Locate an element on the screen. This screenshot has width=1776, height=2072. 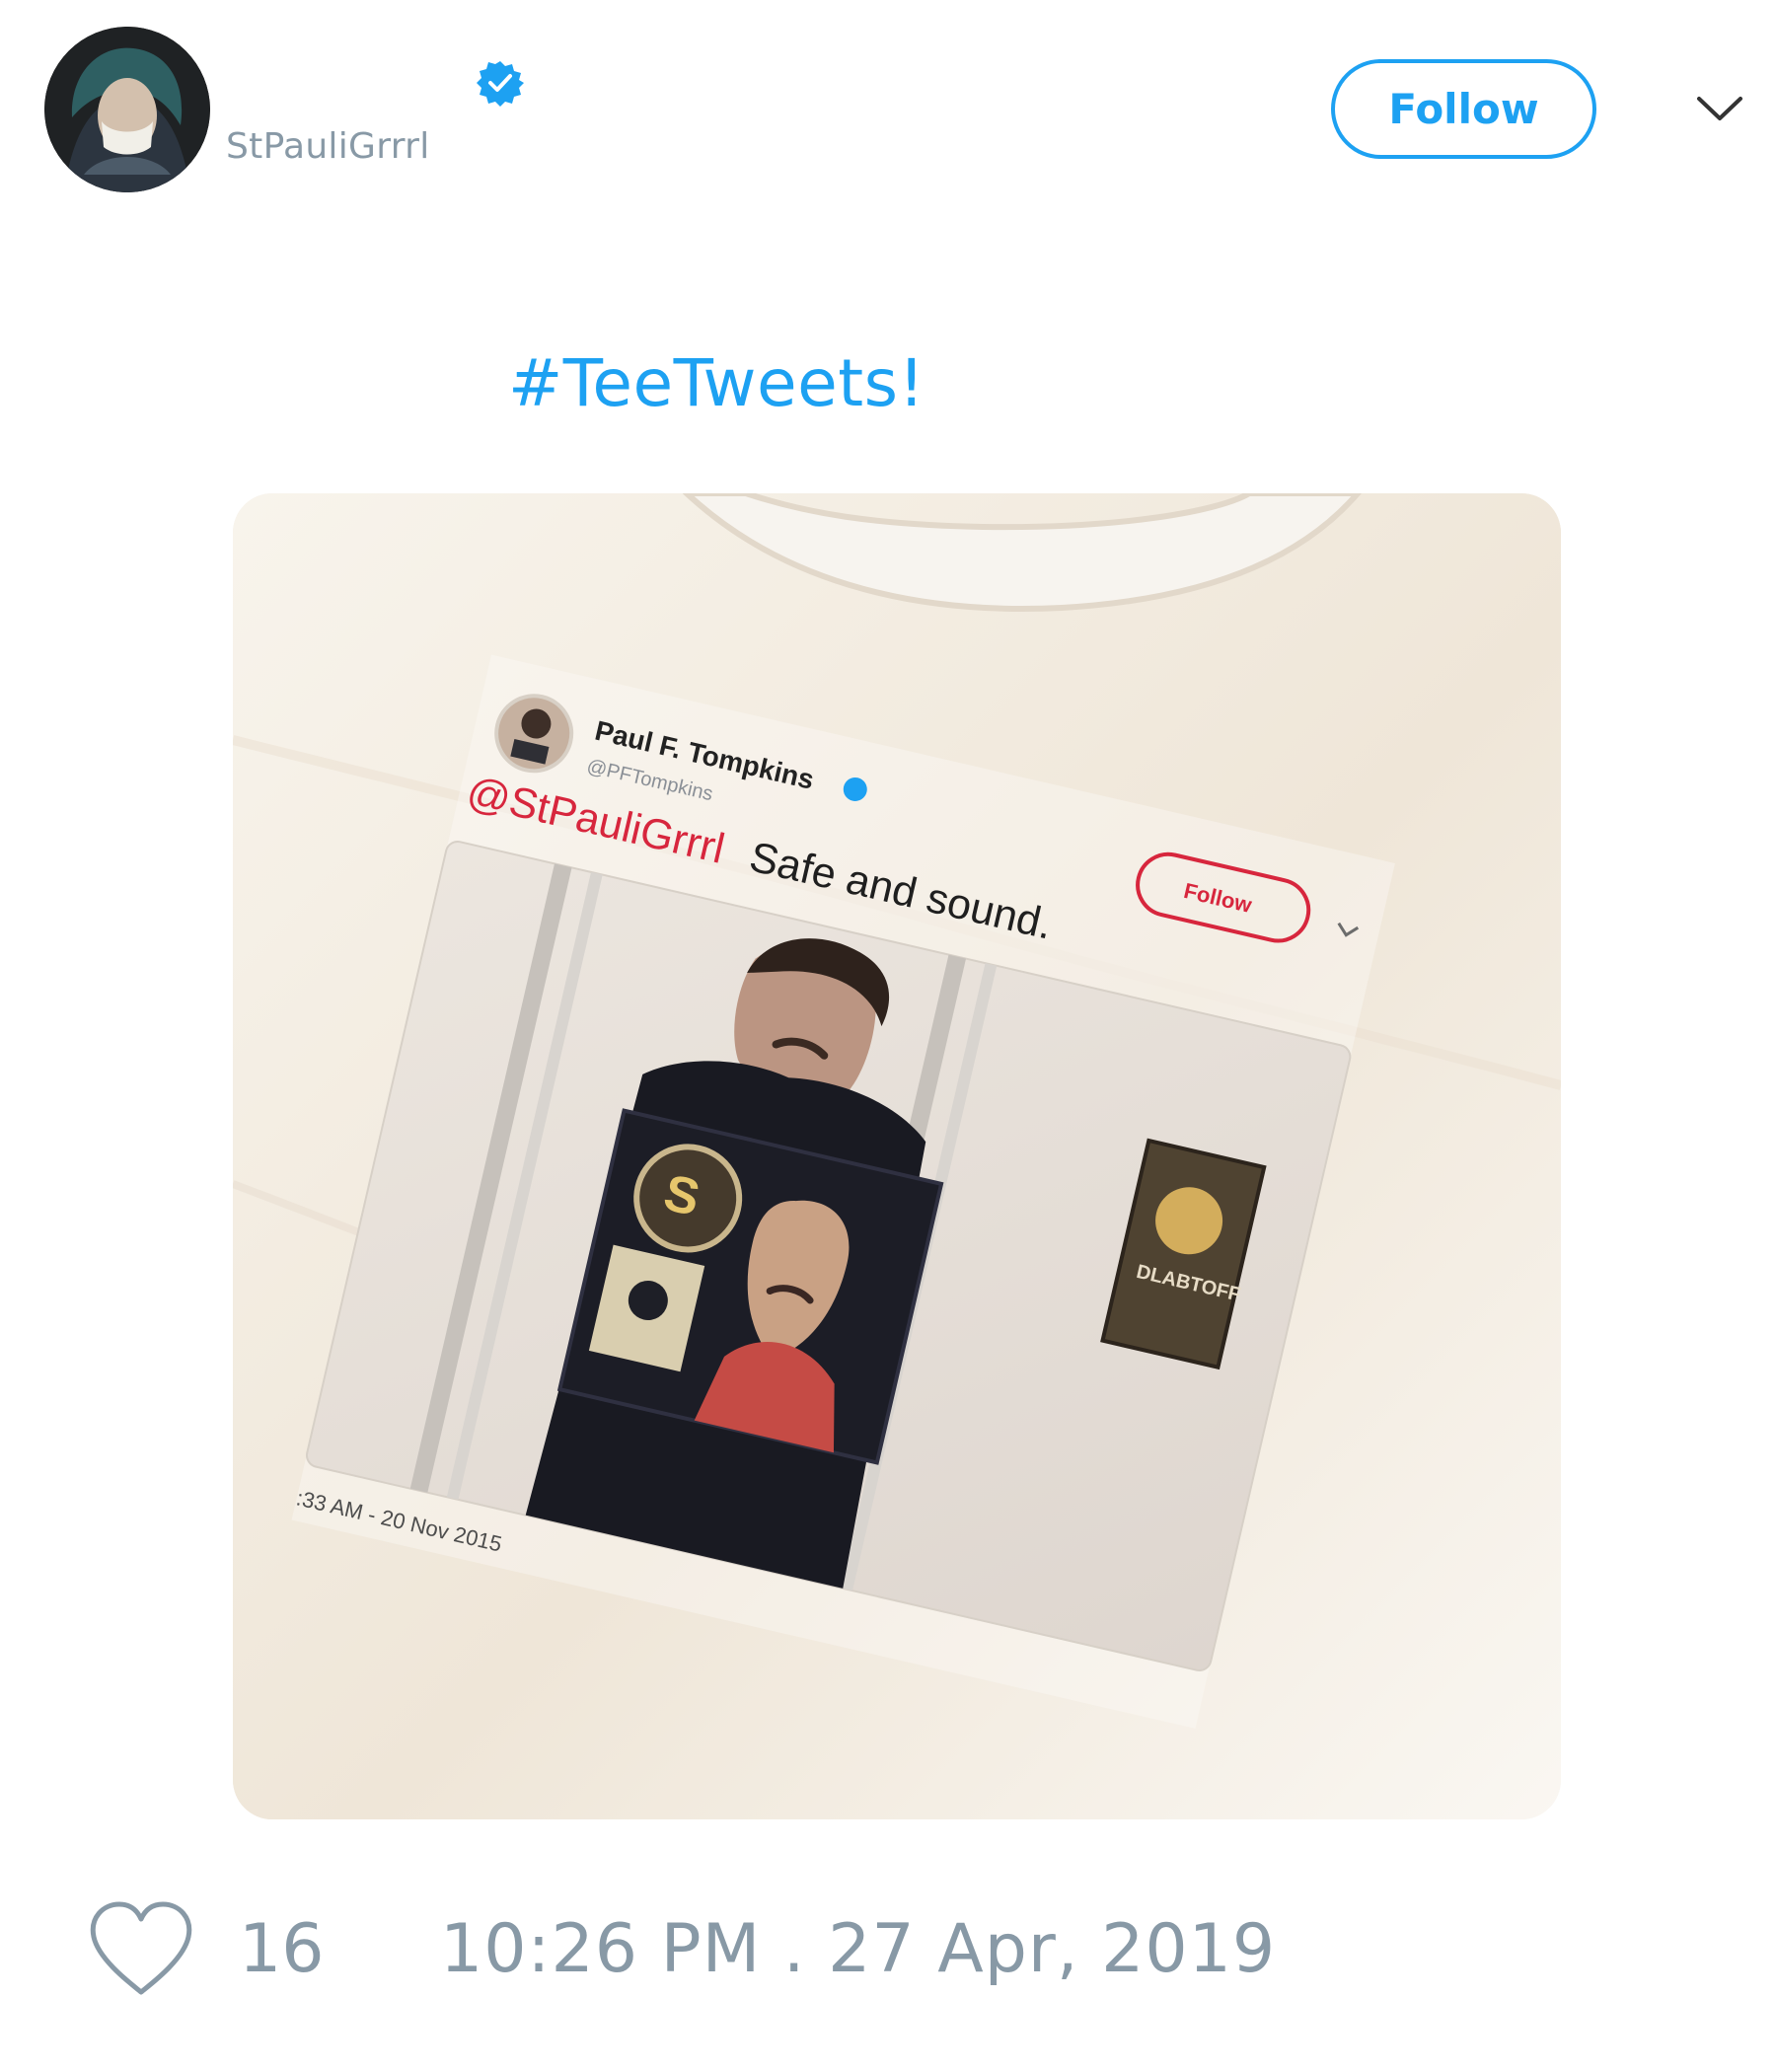
heart-icon is located at coordinates (141, 1949).